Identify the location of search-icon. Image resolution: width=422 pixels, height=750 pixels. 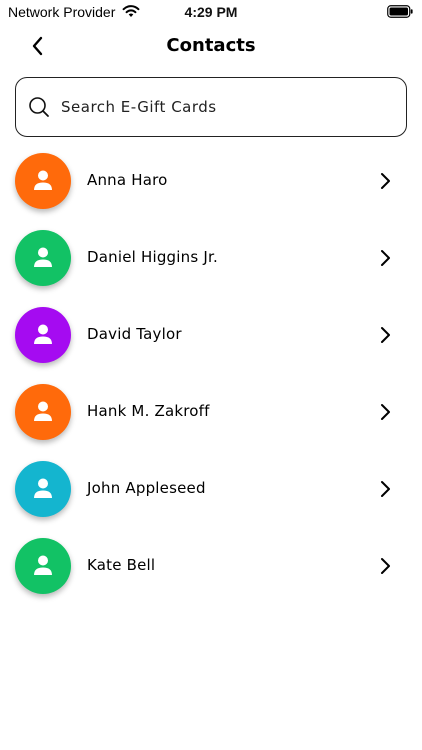
(39, 107).